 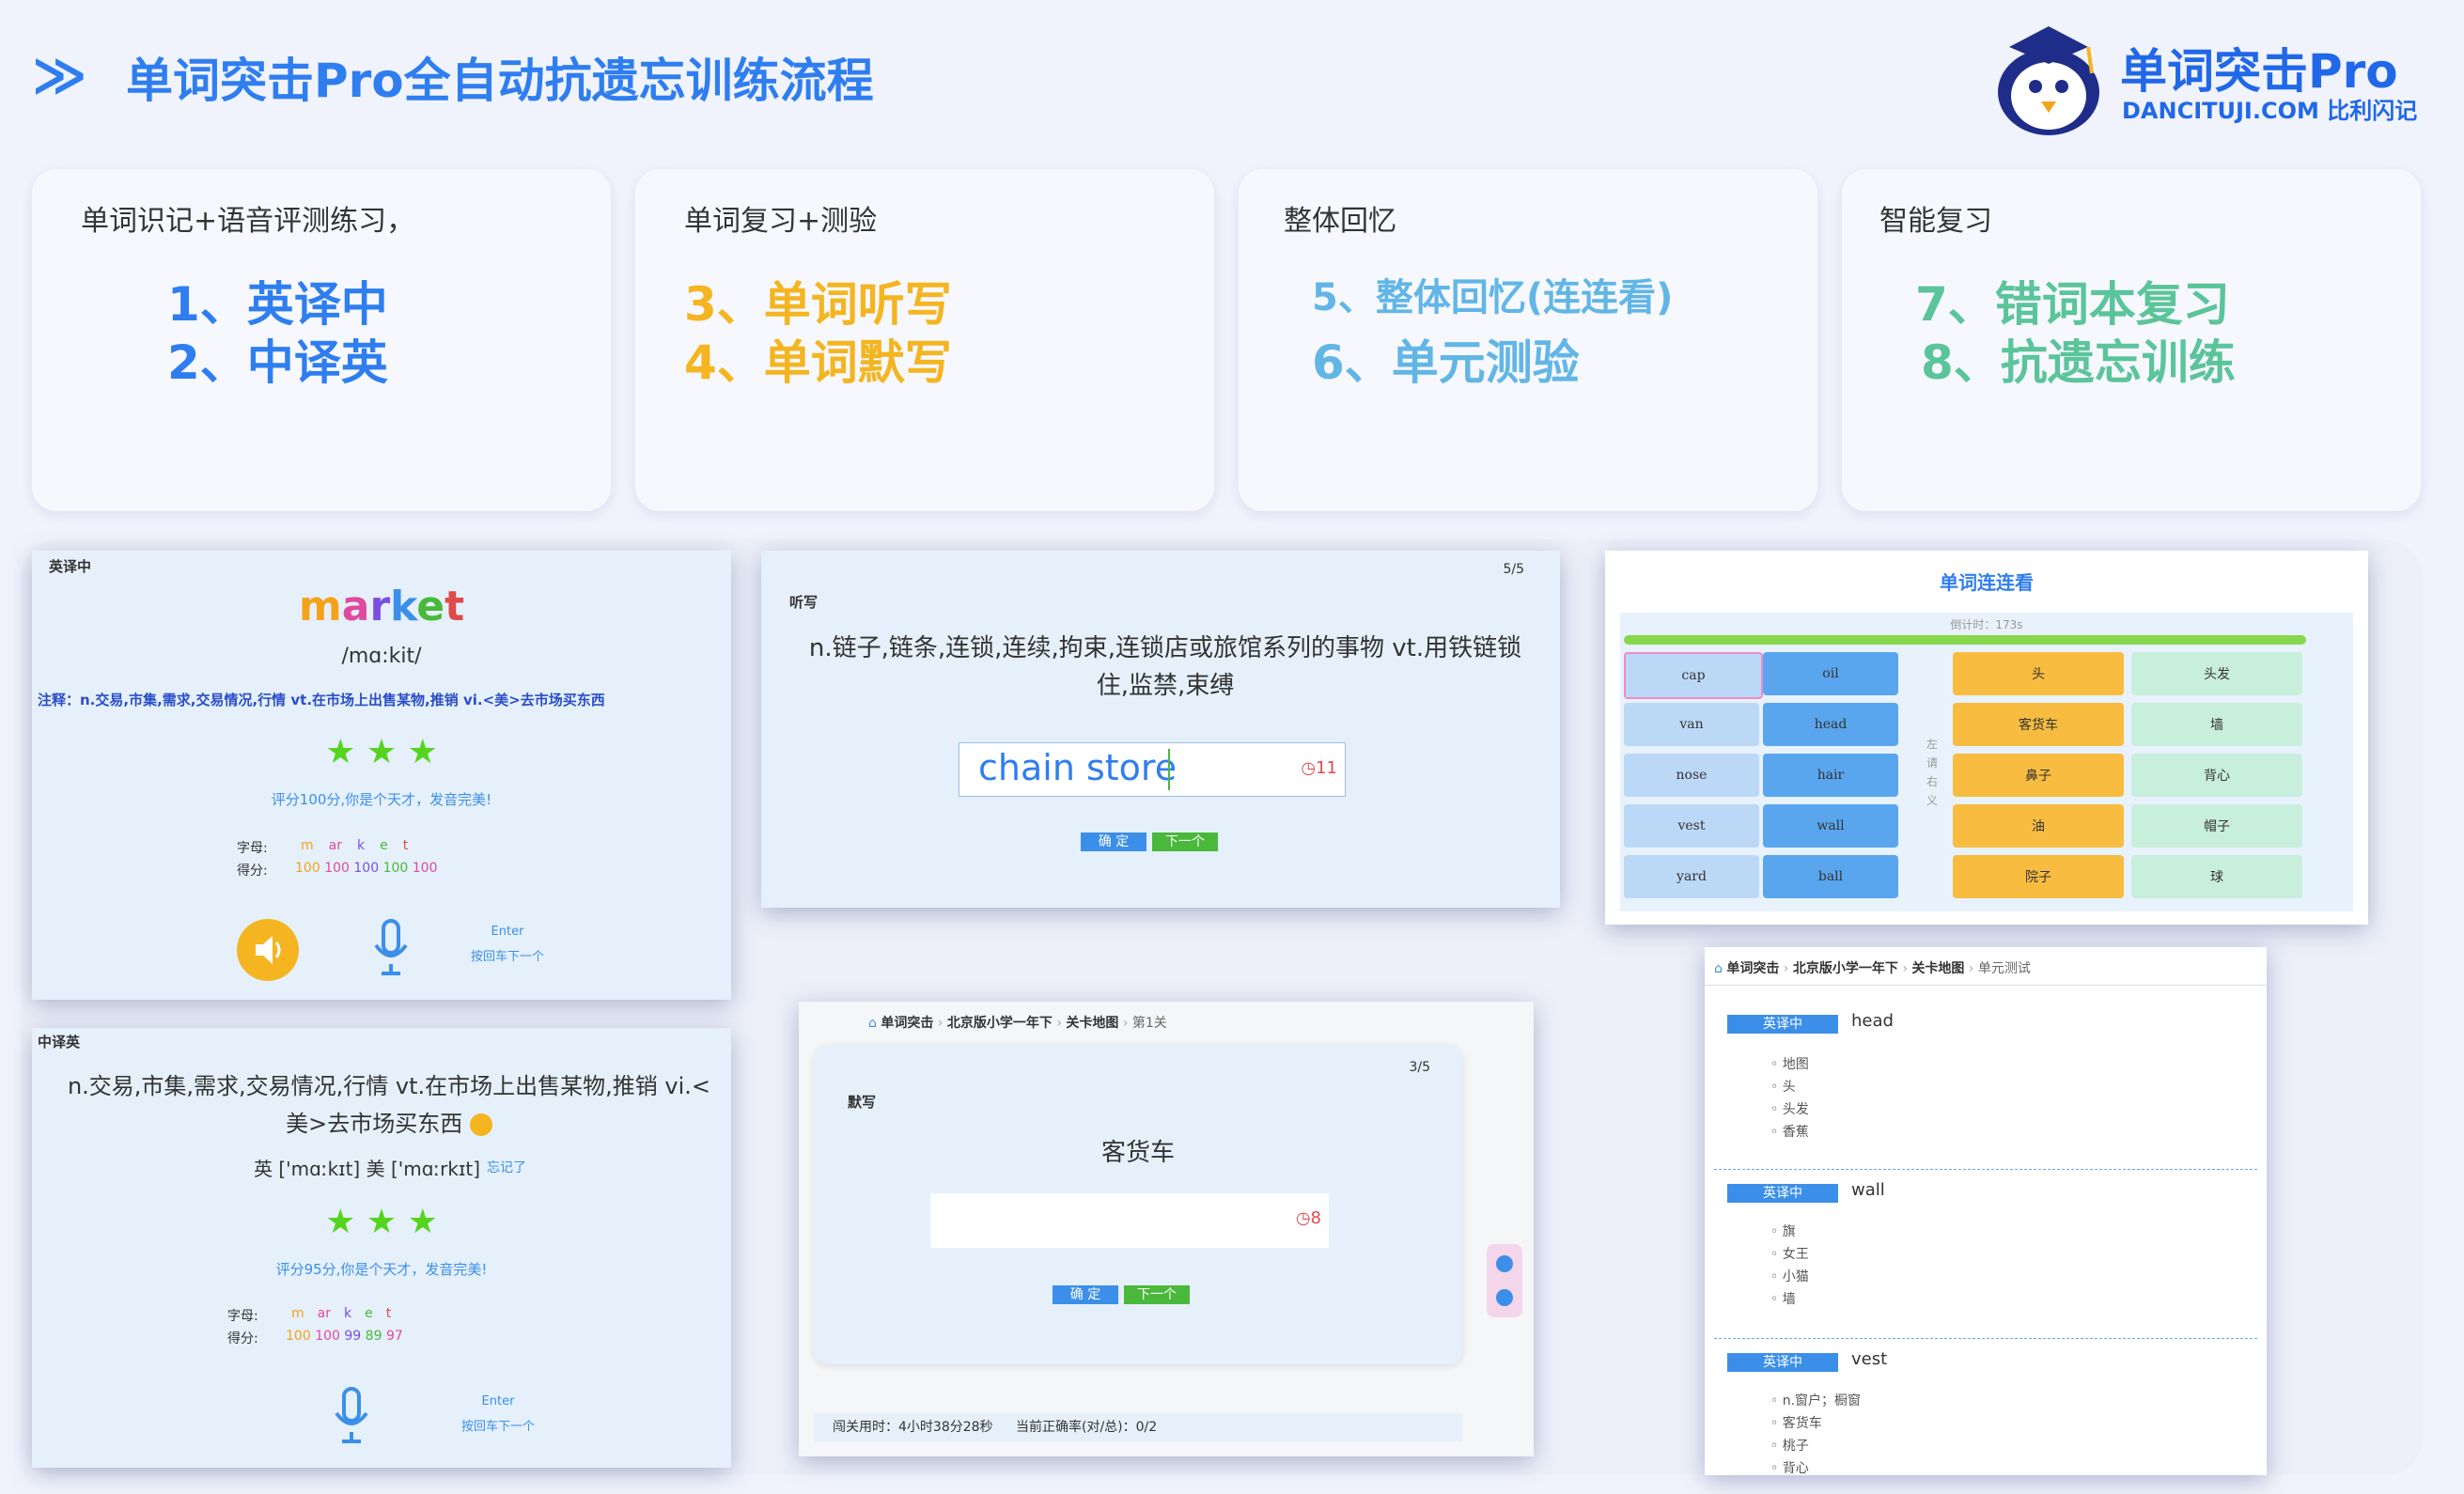 I want to click on meaning-tile: 院子, so click(x=2038, y=876).